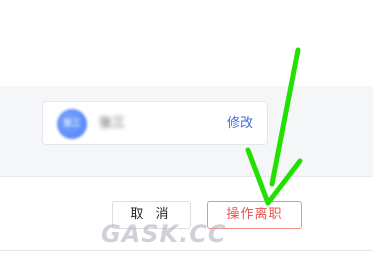  I want to click on user-card: 张三 张三 修改, so click(155, 123).